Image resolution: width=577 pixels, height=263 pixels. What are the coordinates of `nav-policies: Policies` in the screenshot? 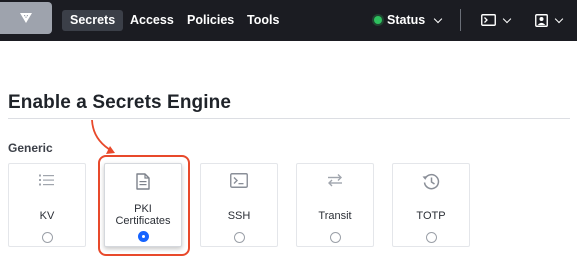 It's located at (210, 20).